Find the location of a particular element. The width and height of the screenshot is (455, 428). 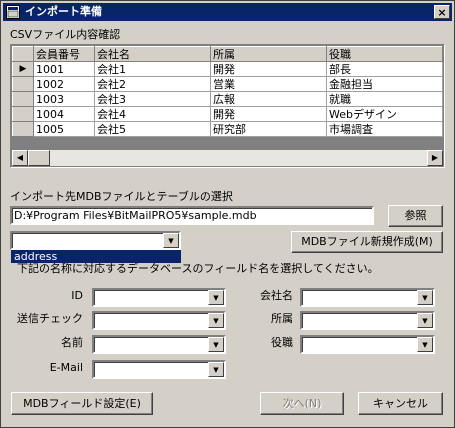

cancel-button: キャンセル is located at coordinates (400, 403).